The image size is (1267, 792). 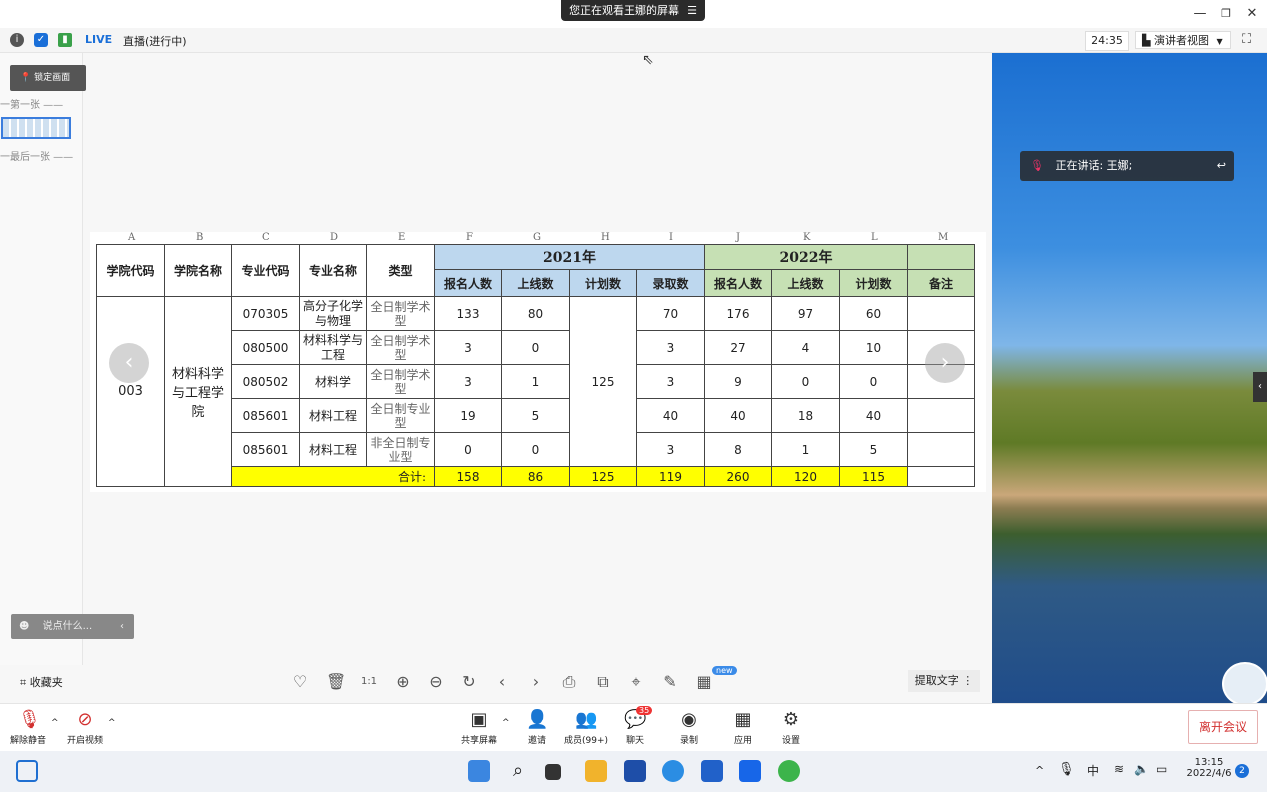 What do you see at coordinates (36, 128) in the screenshot?
I see `page-thumbnail` at bounding box center [36, 128].